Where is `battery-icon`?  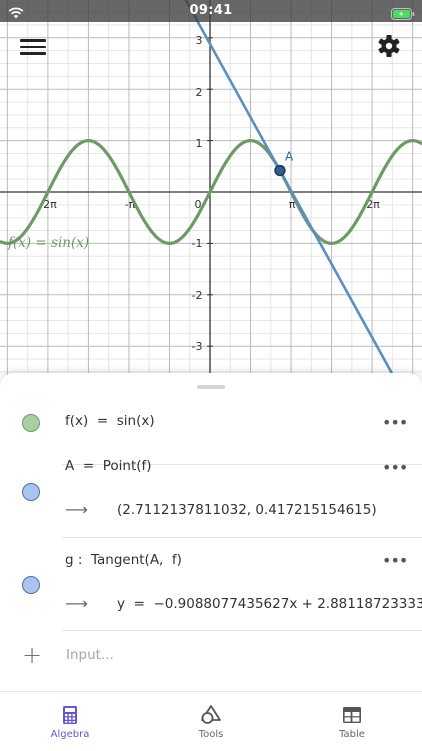
battery-icon is located at coordinates (403, 14).